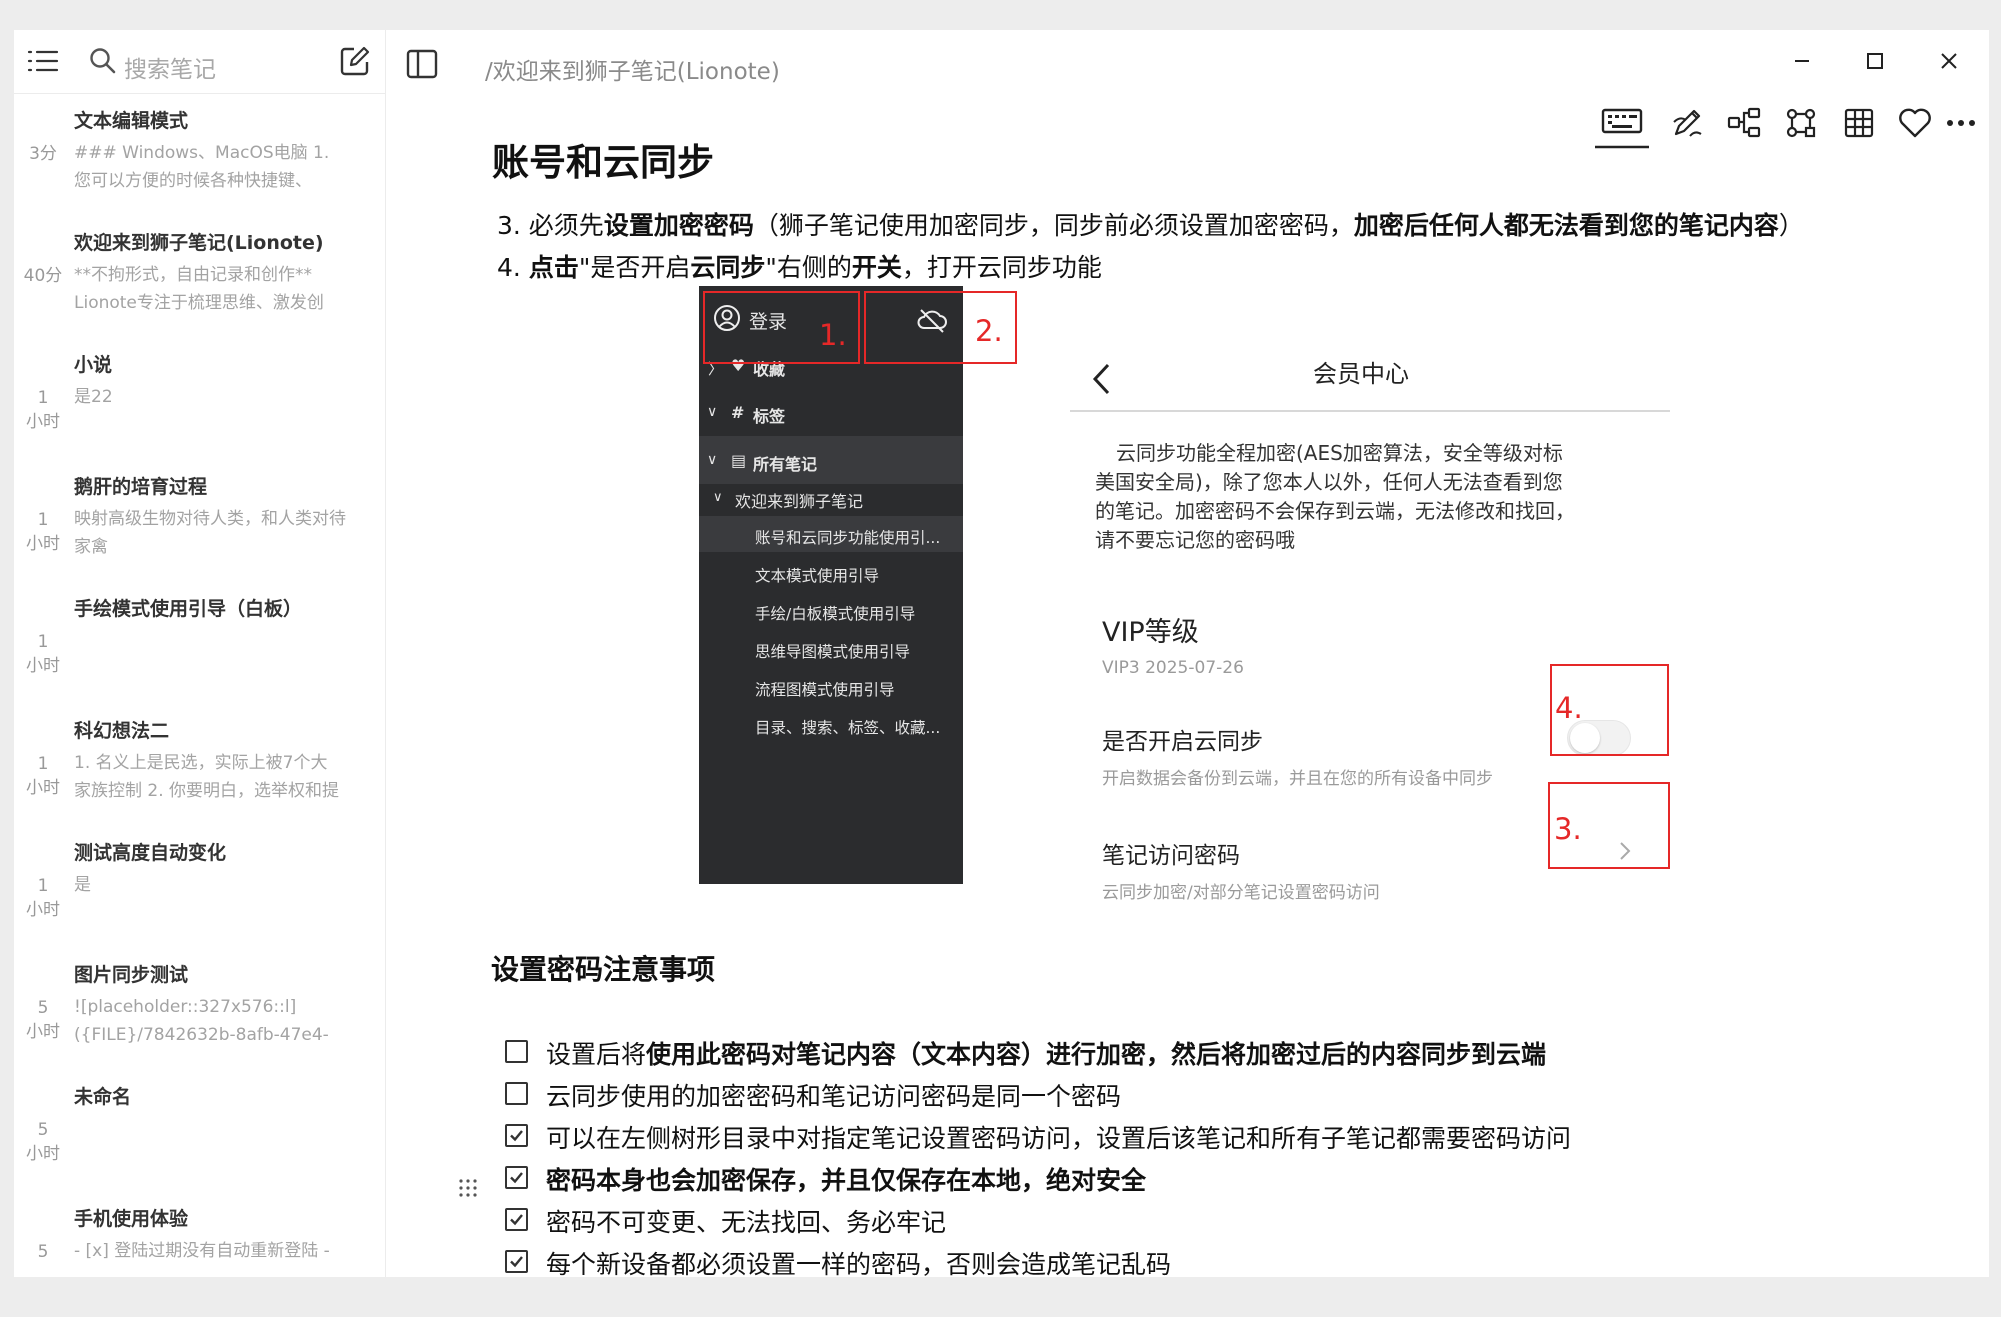 The image size is (2001, 1317). I want to click on password-title: 笔记访问密码, so click(1171, 856).